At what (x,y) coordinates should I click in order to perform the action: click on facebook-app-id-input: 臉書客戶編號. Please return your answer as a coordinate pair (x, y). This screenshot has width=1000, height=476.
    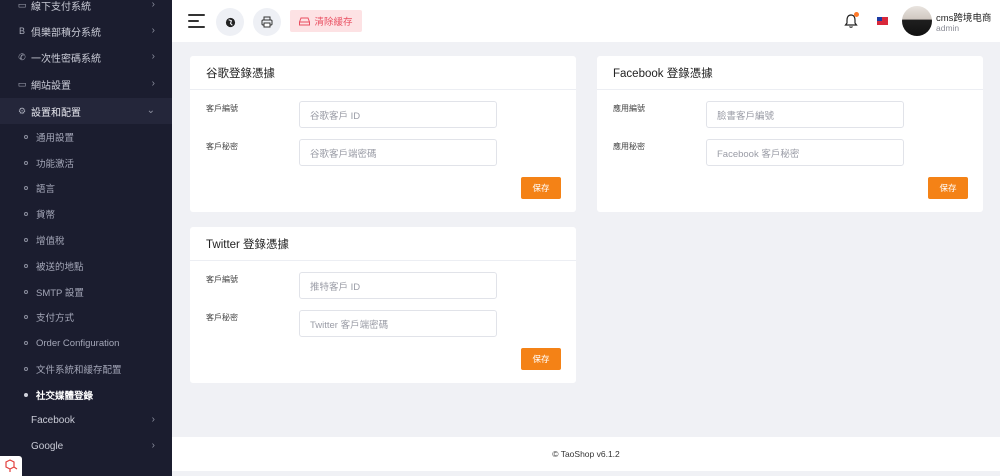
    Looking at the image, I should click on (805, 114).